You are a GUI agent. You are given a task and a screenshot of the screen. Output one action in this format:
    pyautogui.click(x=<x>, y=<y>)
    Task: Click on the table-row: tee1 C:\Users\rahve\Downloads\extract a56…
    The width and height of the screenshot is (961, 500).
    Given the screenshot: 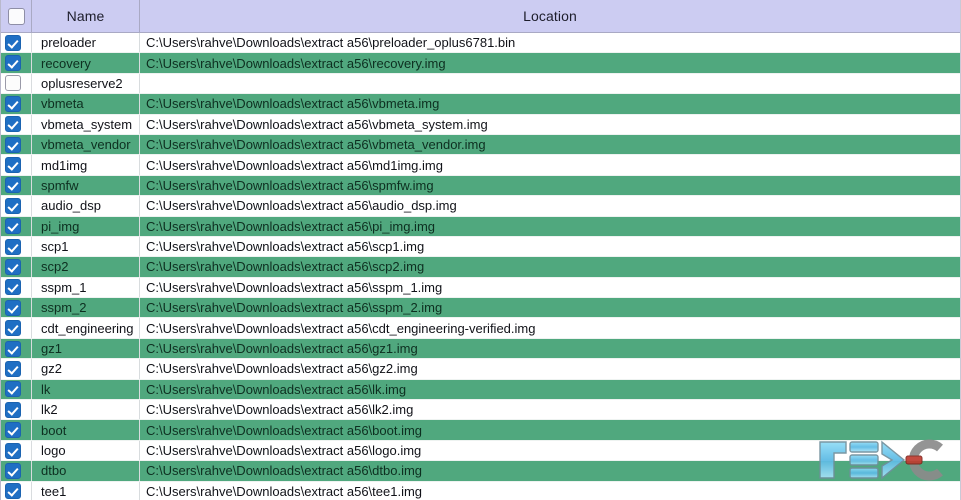 What is the action you would take?
    pyautogui.click(x=480, y=490)
    